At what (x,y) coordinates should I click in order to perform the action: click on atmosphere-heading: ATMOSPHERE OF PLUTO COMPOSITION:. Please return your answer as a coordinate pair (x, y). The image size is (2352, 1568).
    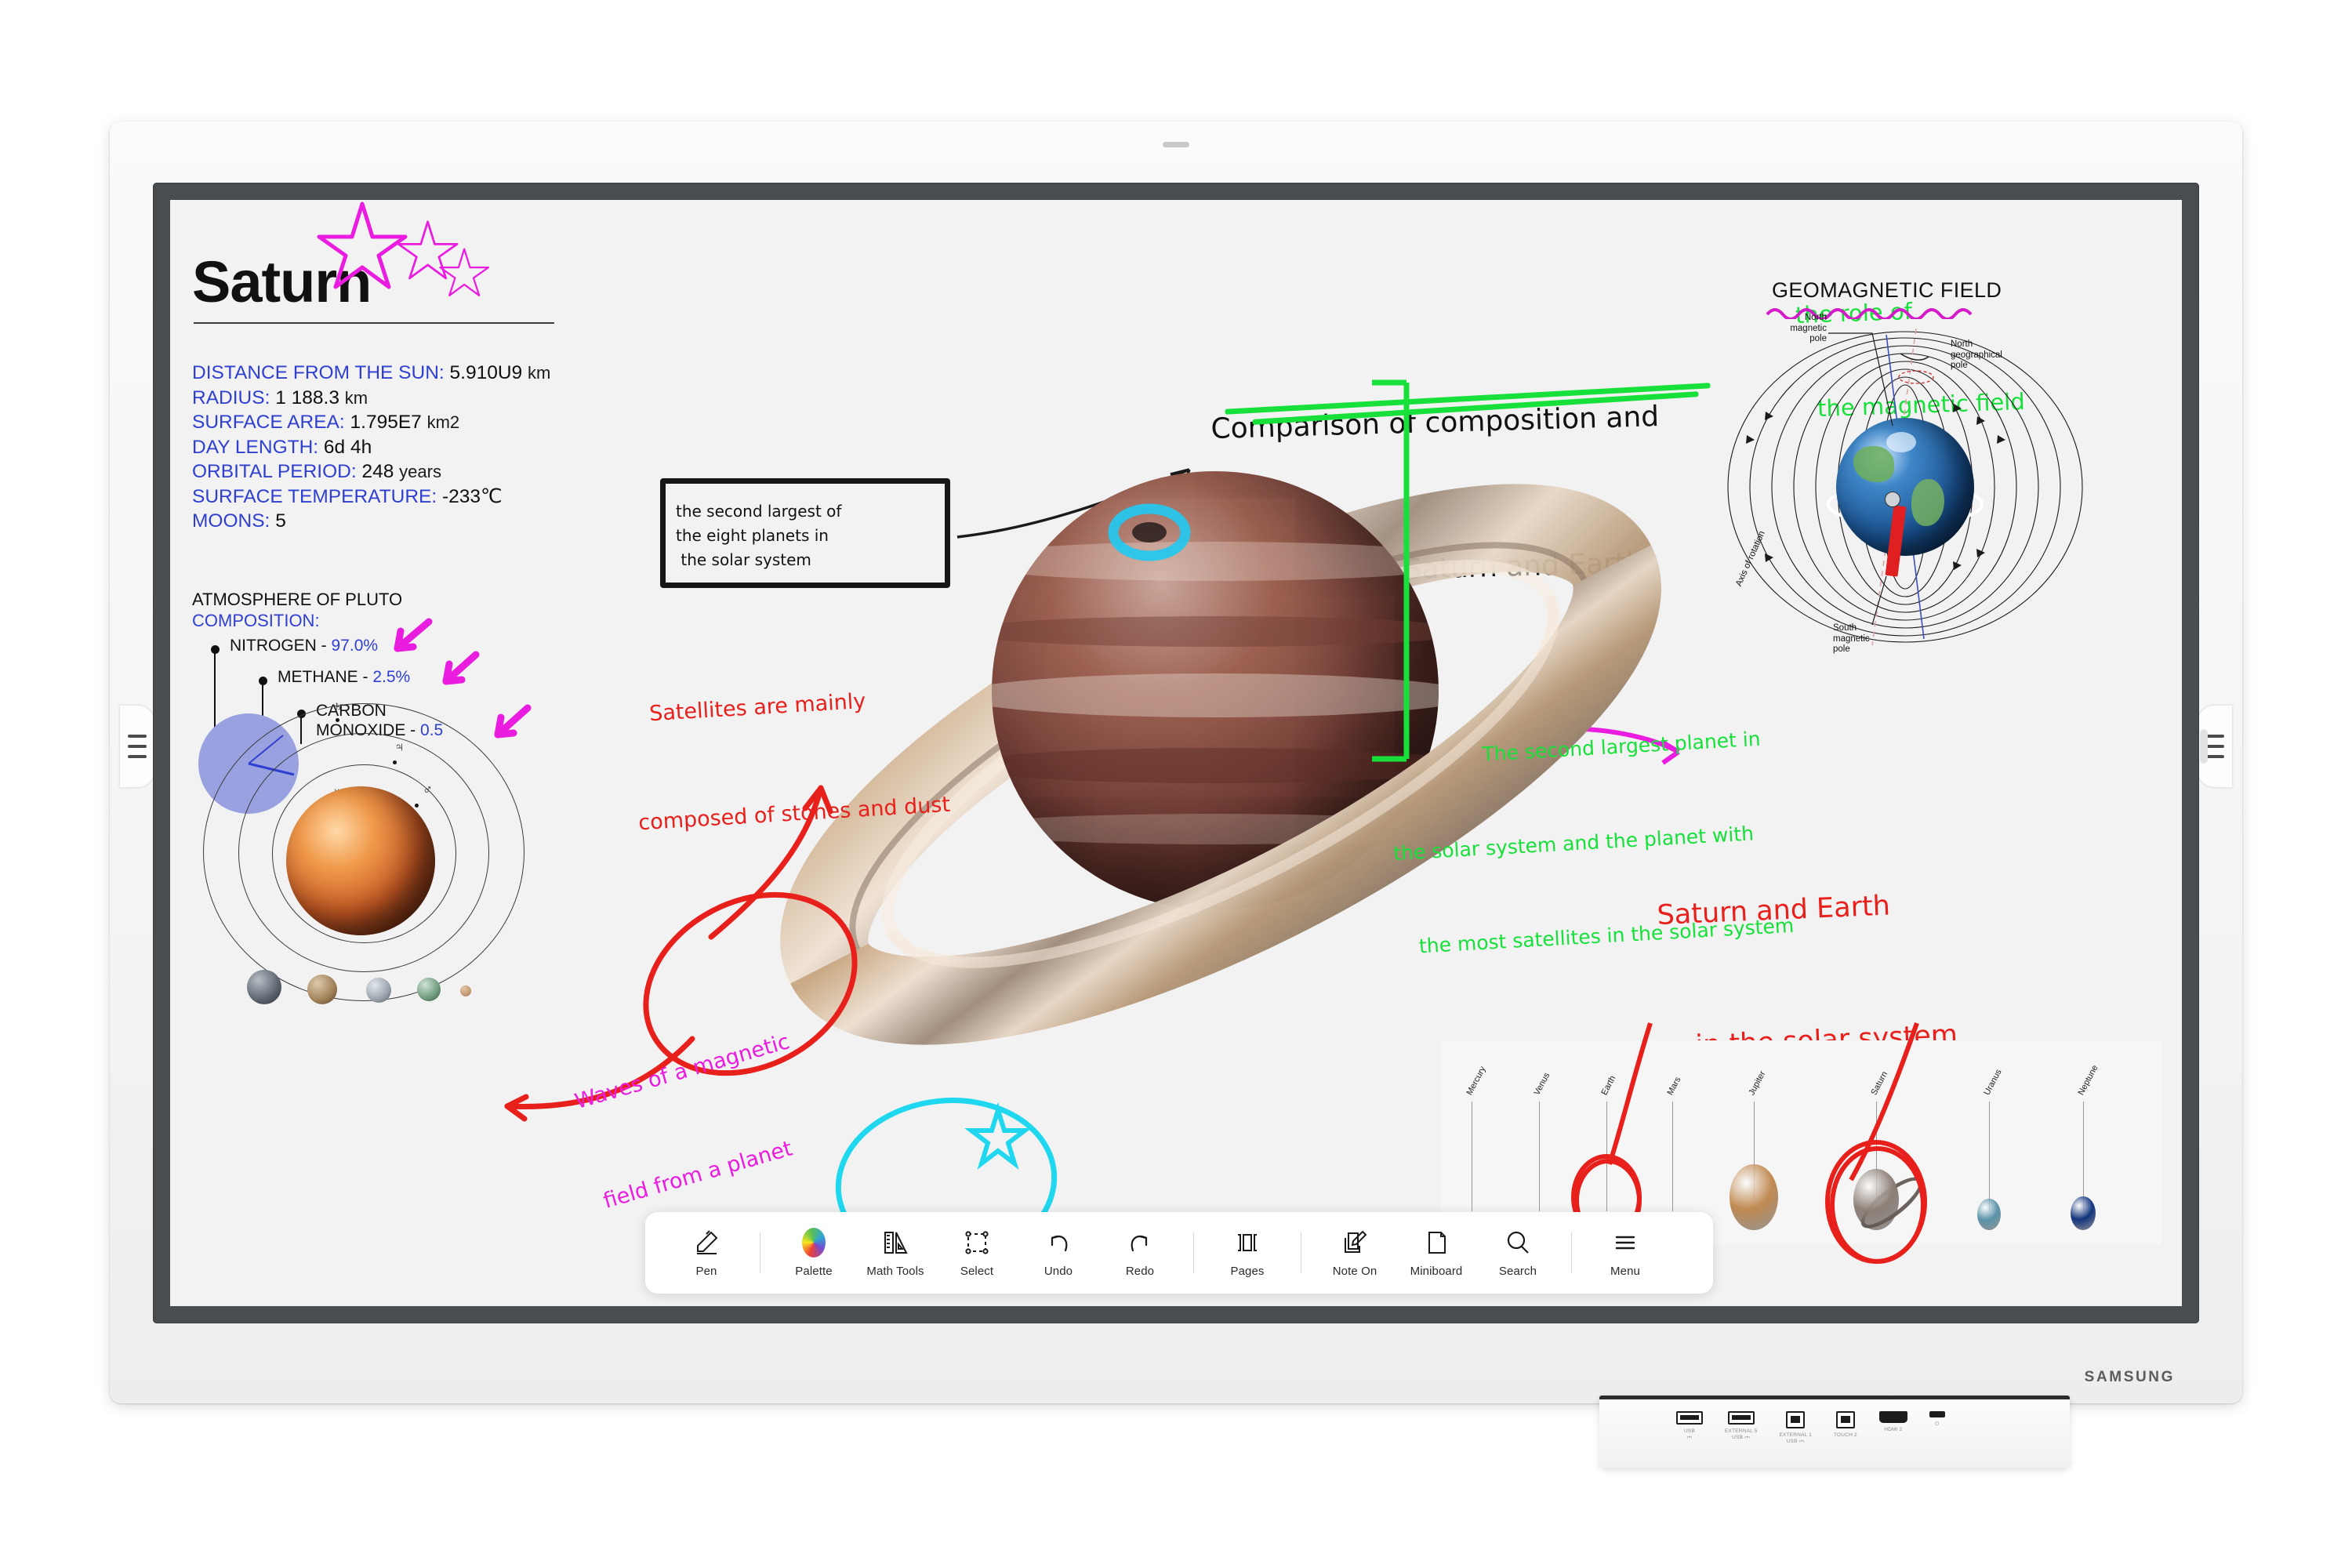
    Looking at the image, I should click on (297, 610).